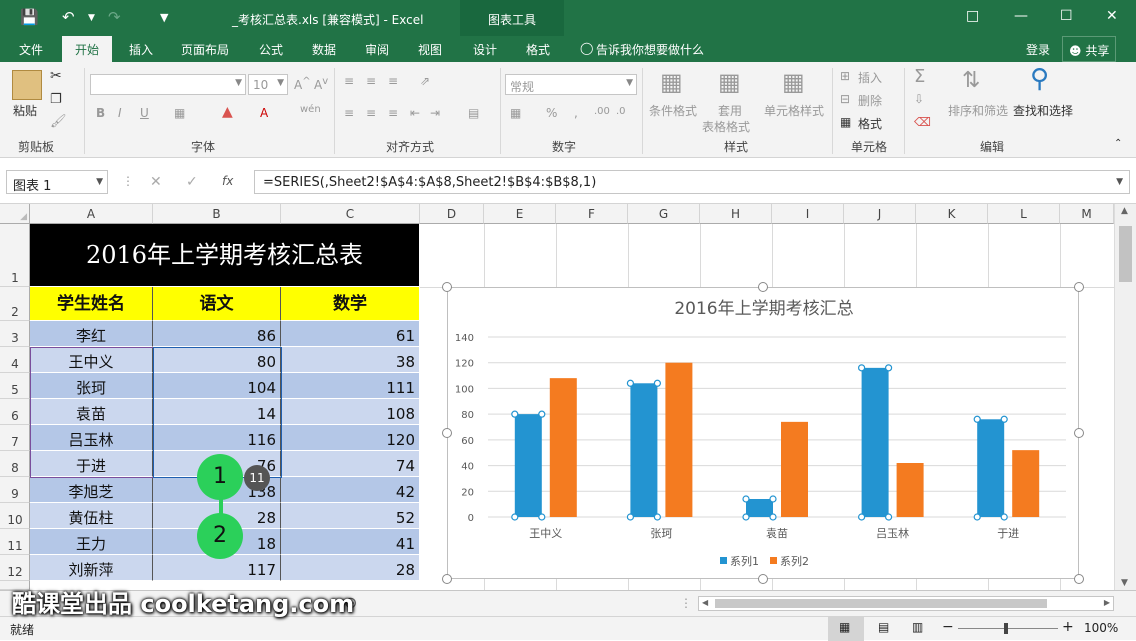 The width and height of the screenshot is (1136, 641). Describe the element at coordinates (57, 182) in the screenshot. I see `name-box: 图表 1 ▼` at that location.